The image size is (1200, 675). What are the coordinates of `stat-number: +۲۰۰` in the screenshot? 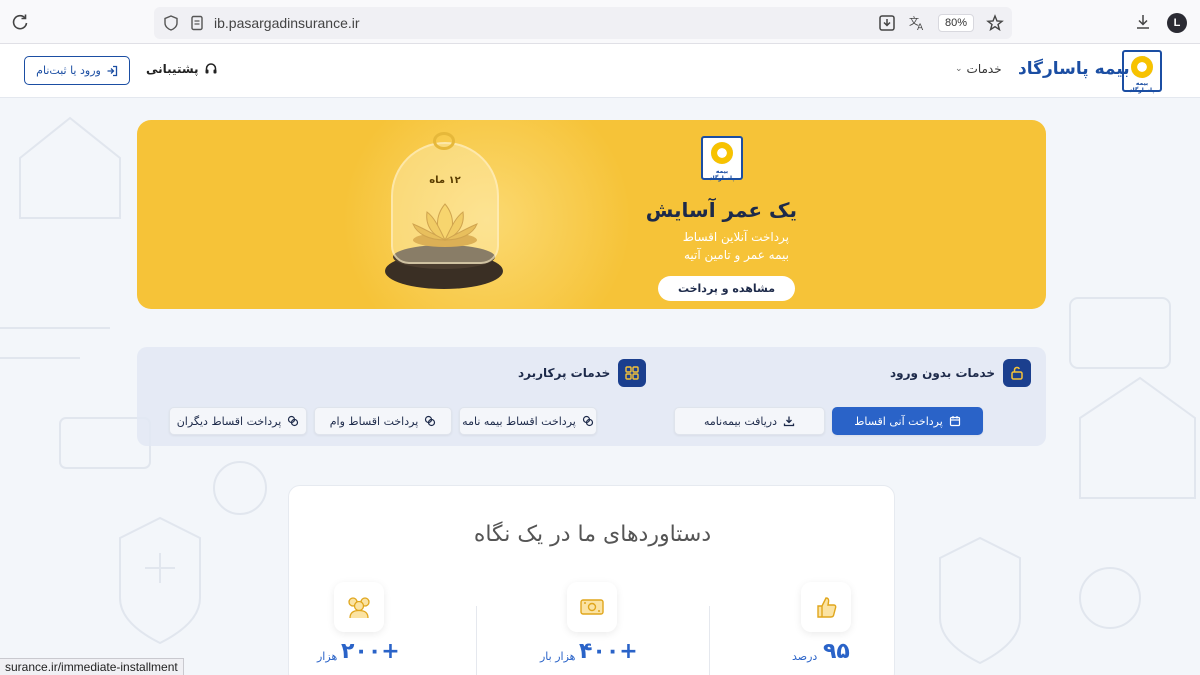 It's located at (370, 651).